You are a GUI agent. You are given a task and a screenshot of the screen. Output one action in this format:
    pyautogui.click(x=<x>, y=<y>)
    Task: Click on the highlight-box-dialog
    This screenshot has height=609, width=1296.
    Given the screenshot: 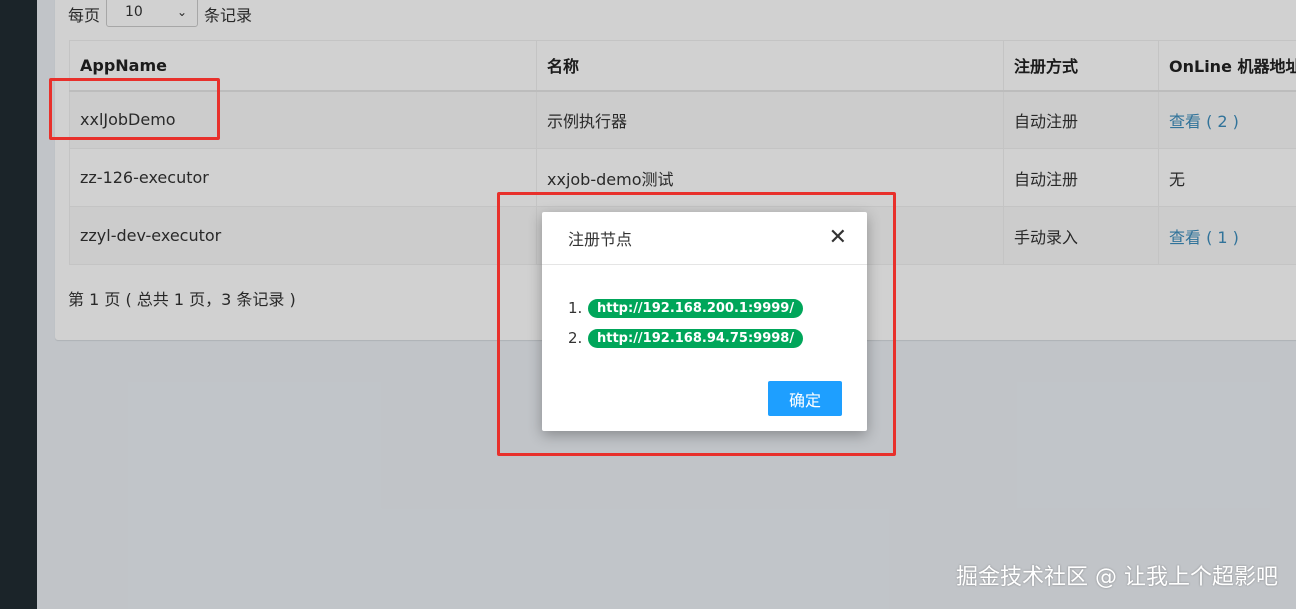 What is the action you would take?
    pyautogui.click(x=696, y=324)
    